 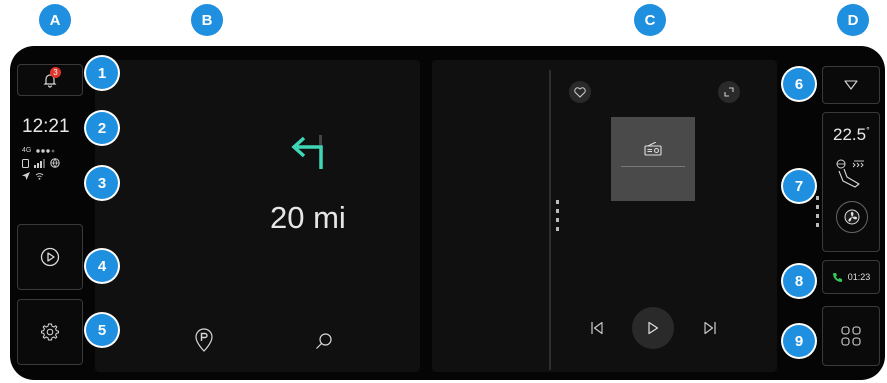 I want to click on bell-icon: 3, so click(x=51, y=77).